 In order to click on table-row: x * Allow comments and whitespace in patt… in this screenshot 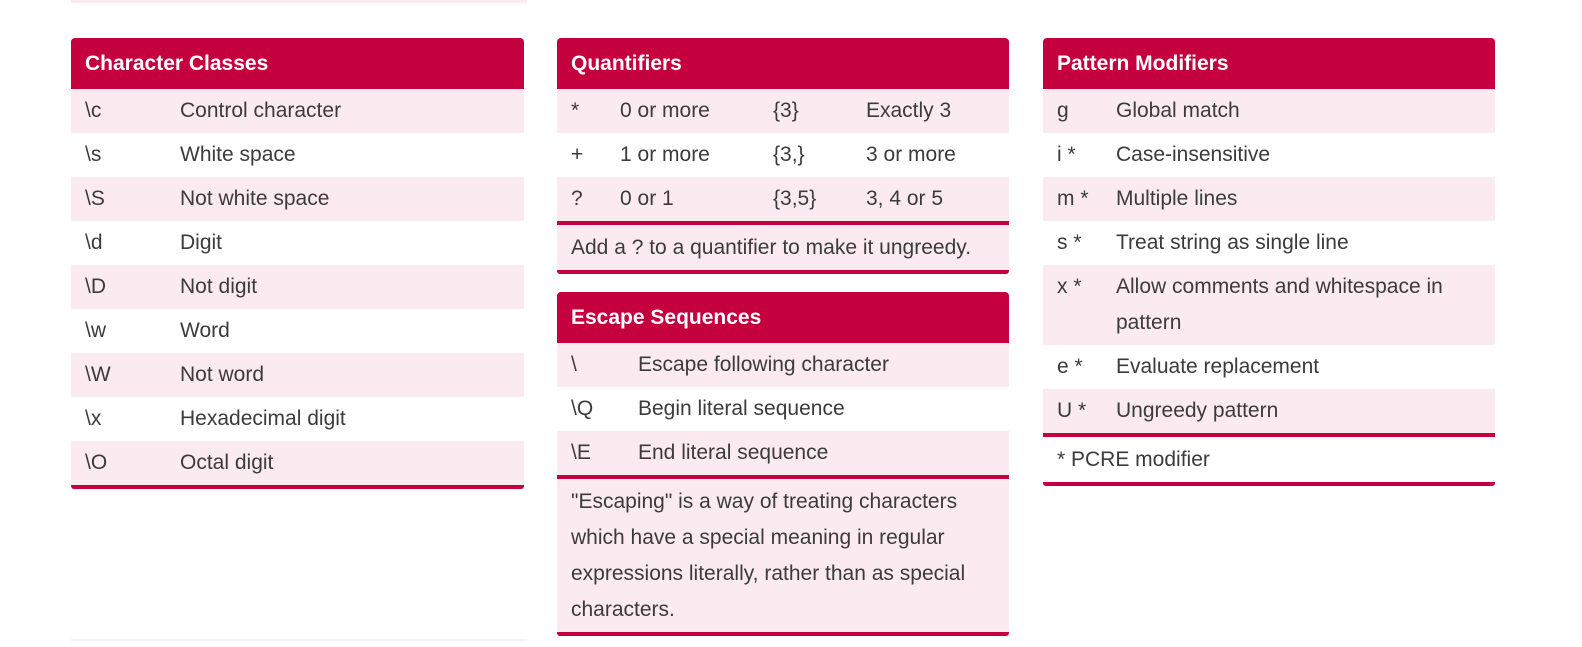, I will do `click(1269, 305)`.